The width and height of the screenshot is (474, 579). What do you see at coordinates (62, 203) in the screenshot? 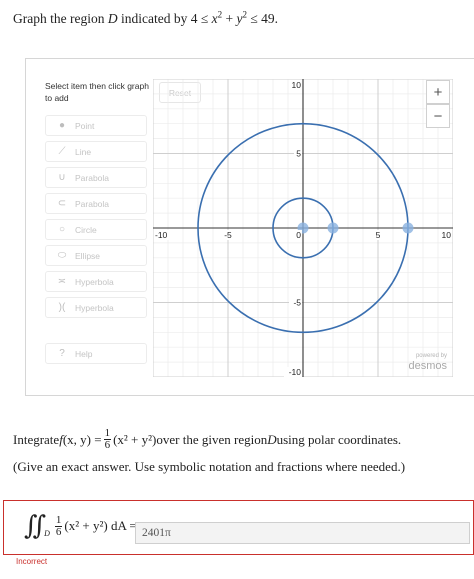
I see `sideways-parabola-icon: ⊂` at bounding box center [62, 203].